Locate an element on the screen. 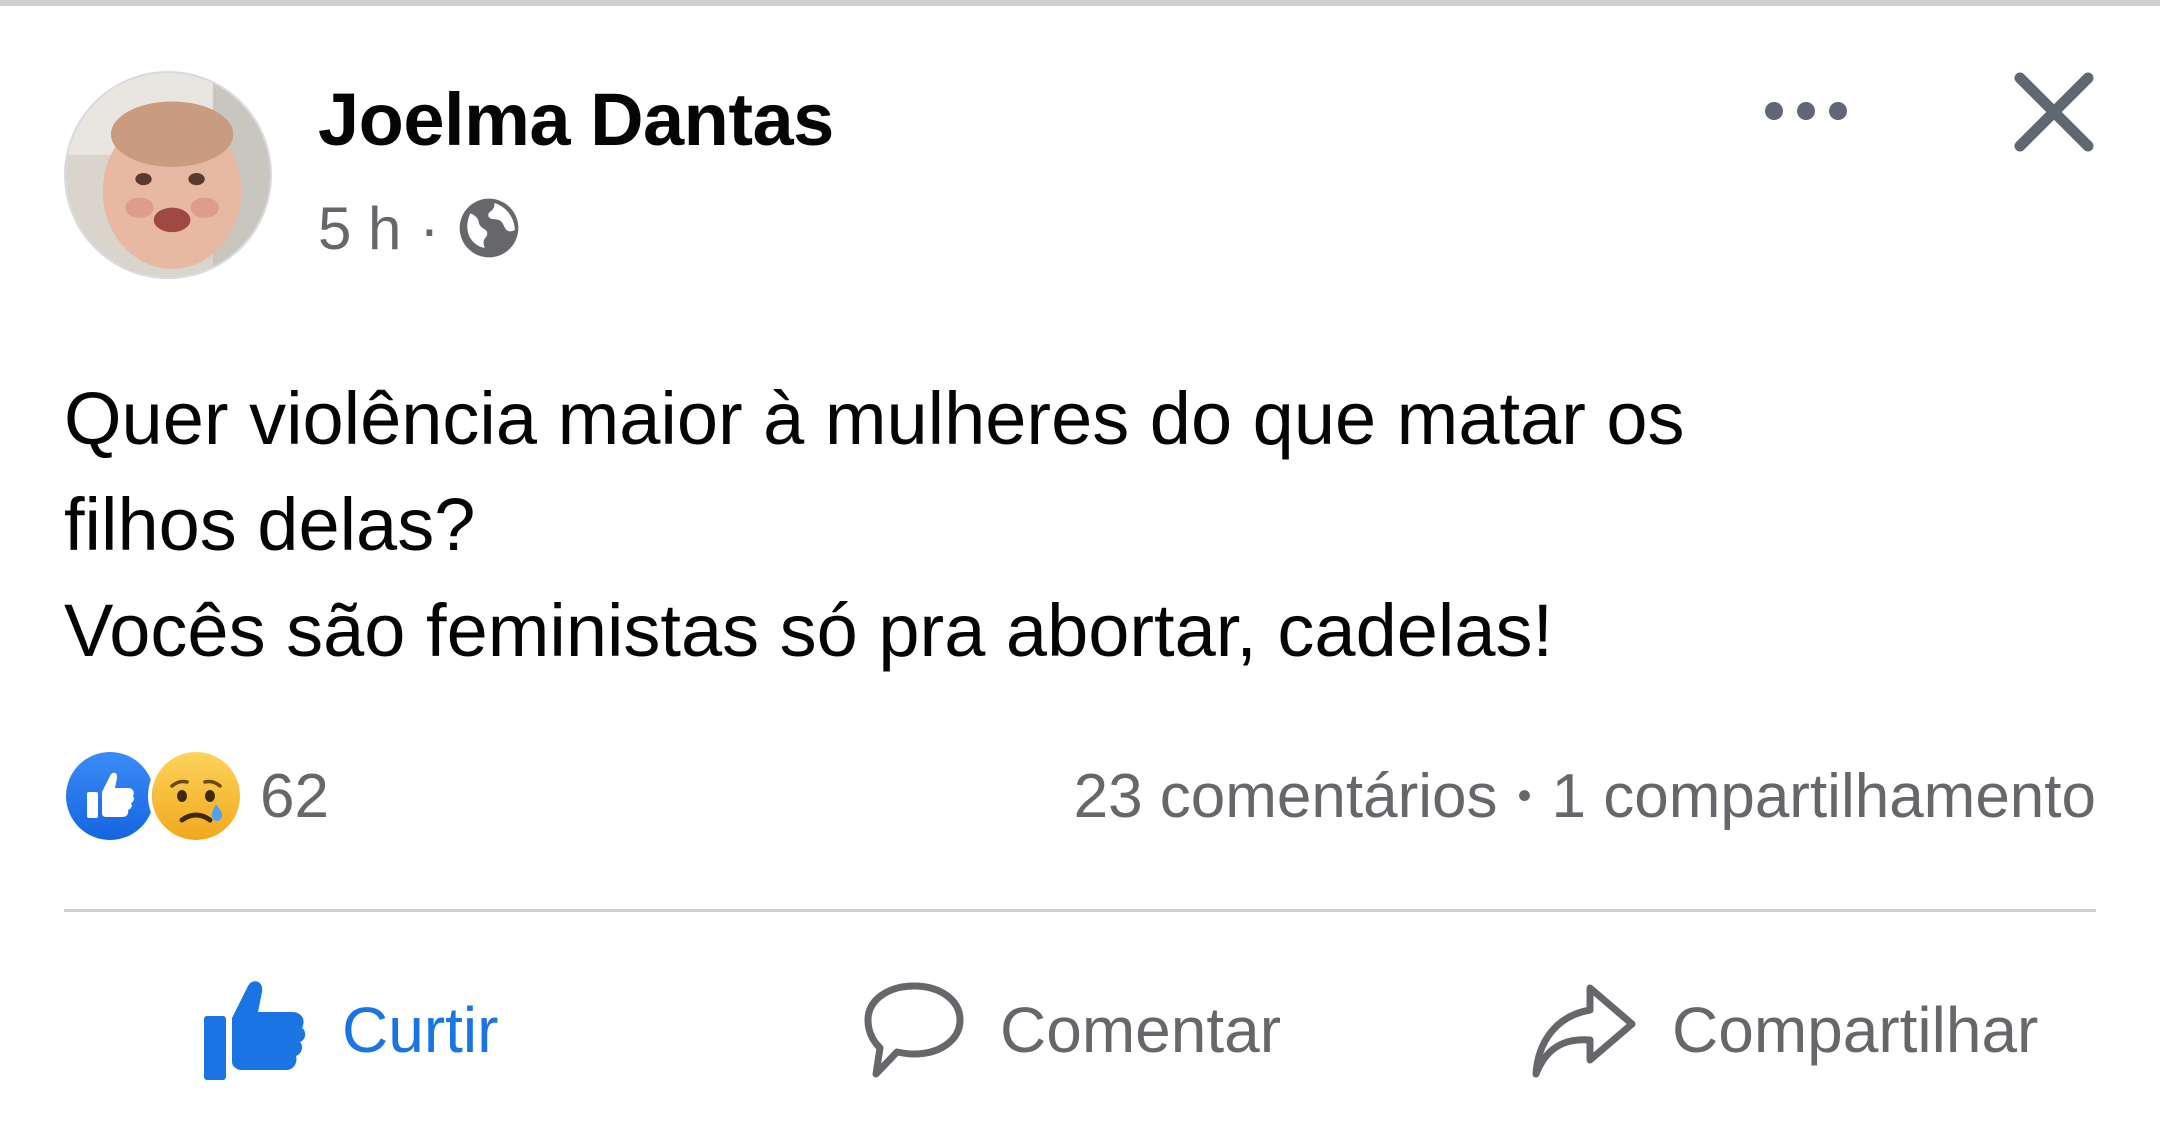 The height and width of the screenshot is (1128, 2160). share-icon is located at coordinates (1584, 1031).